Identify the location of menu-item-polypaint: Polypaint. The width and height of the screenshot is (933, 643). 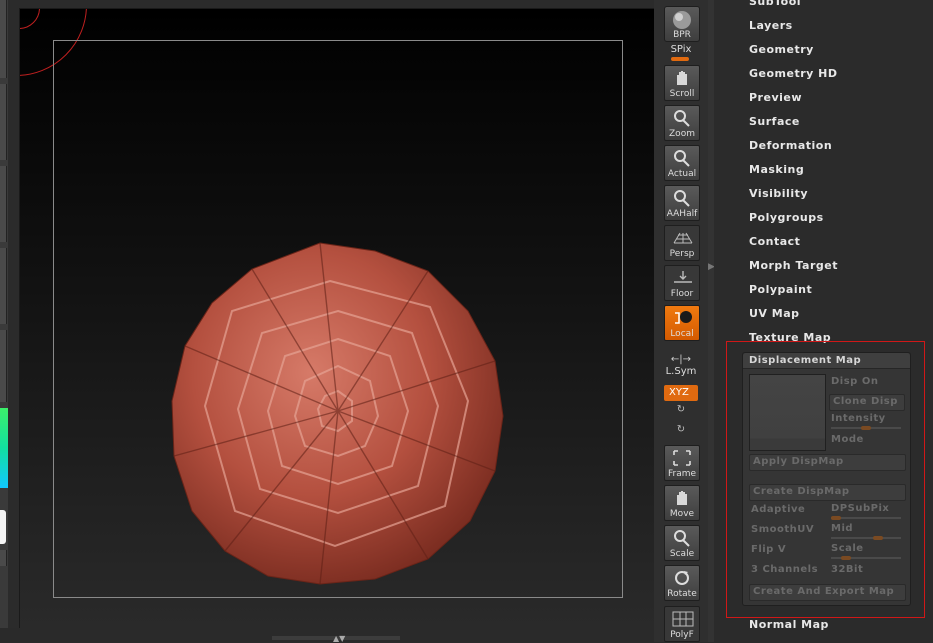
(780, 290).